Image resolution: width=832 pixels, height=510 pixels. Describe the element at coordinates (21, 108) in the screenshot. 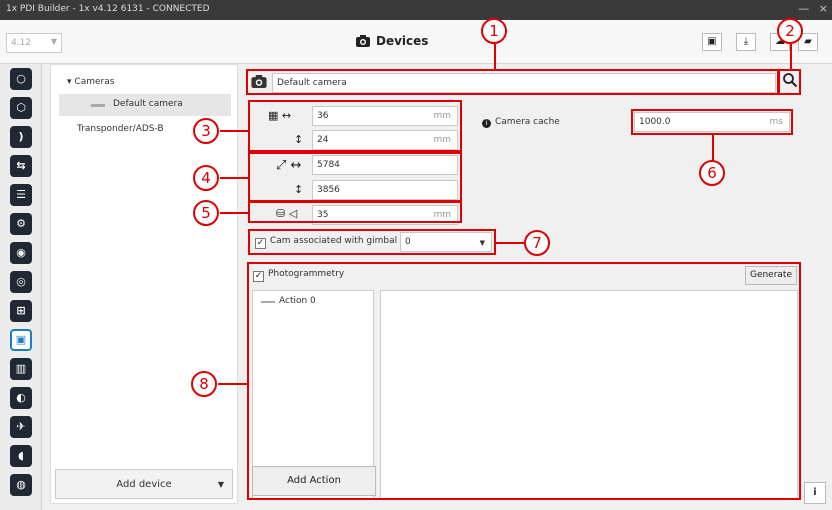

I see `cube-icon: ⬡` at that location.